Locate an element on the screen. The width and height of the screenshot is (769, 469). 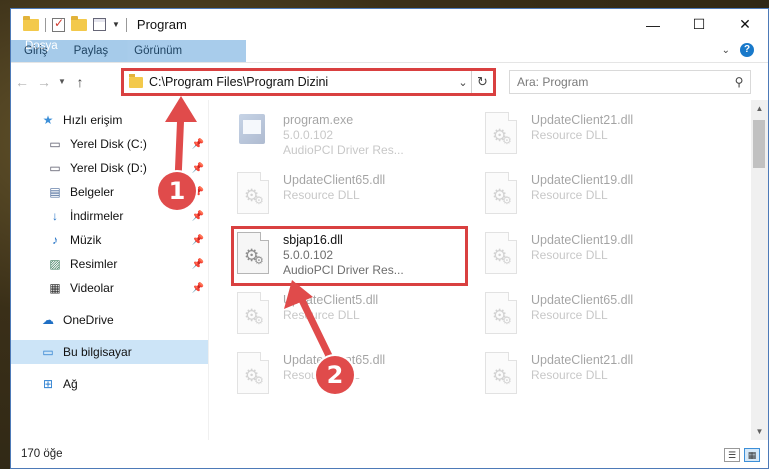
address-path: C:\Program Files\Program Dizini is located at coordinates (302, 82).